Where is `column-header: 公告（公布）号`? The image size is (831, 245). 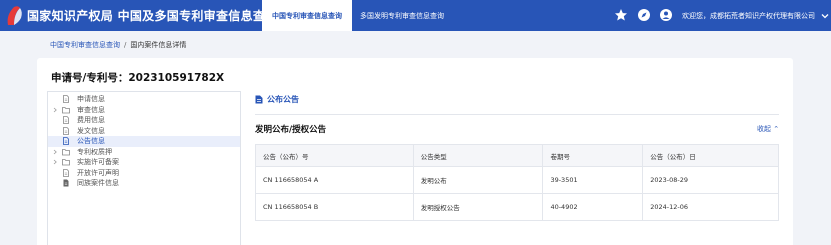
column-header: 公告（公布）号 is located at coordinates (334, 155).